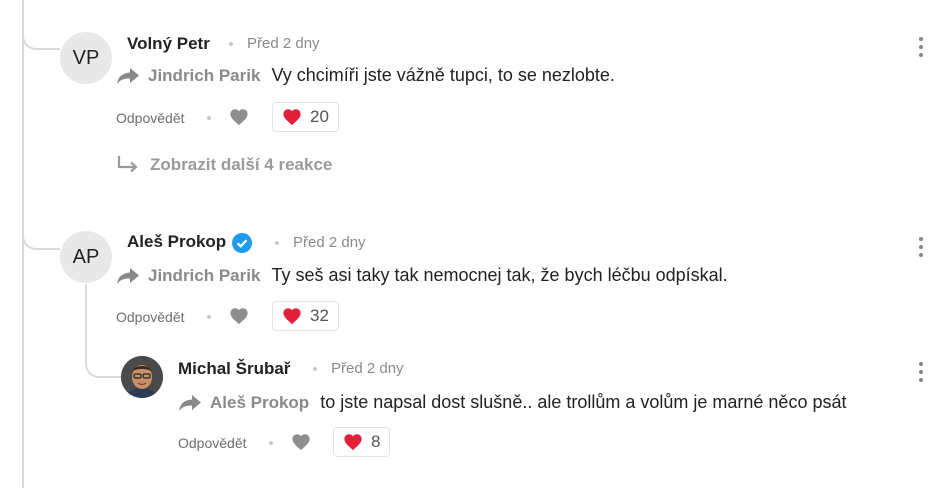 This screenshot has height=488, width=950. I want to click on user-photo-icon, so click(142, 377).